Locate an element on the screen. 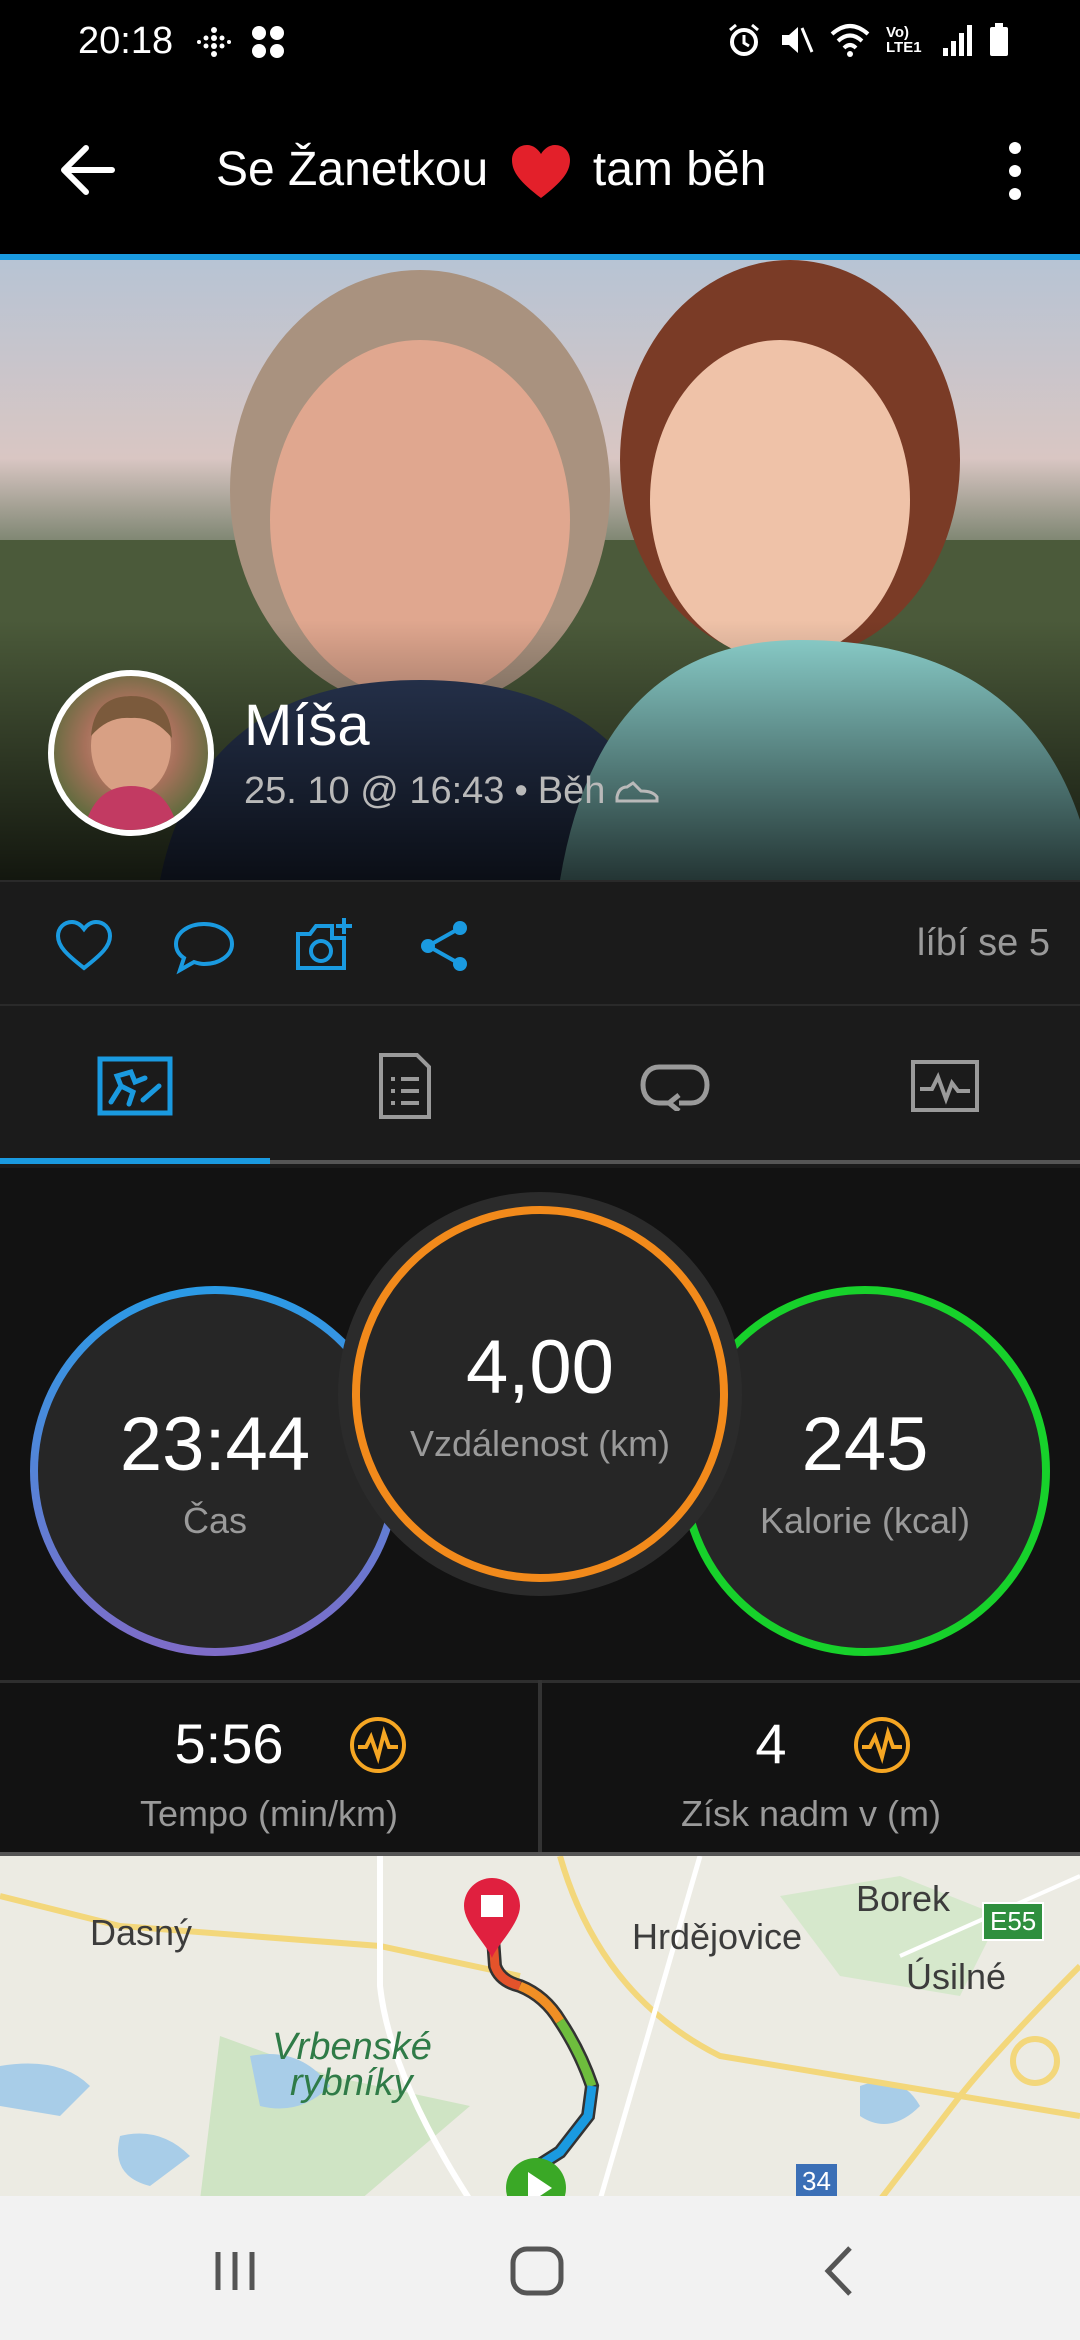 The image size is (1080, 2340). document-list-icon is located at coordinates (405, 1086).